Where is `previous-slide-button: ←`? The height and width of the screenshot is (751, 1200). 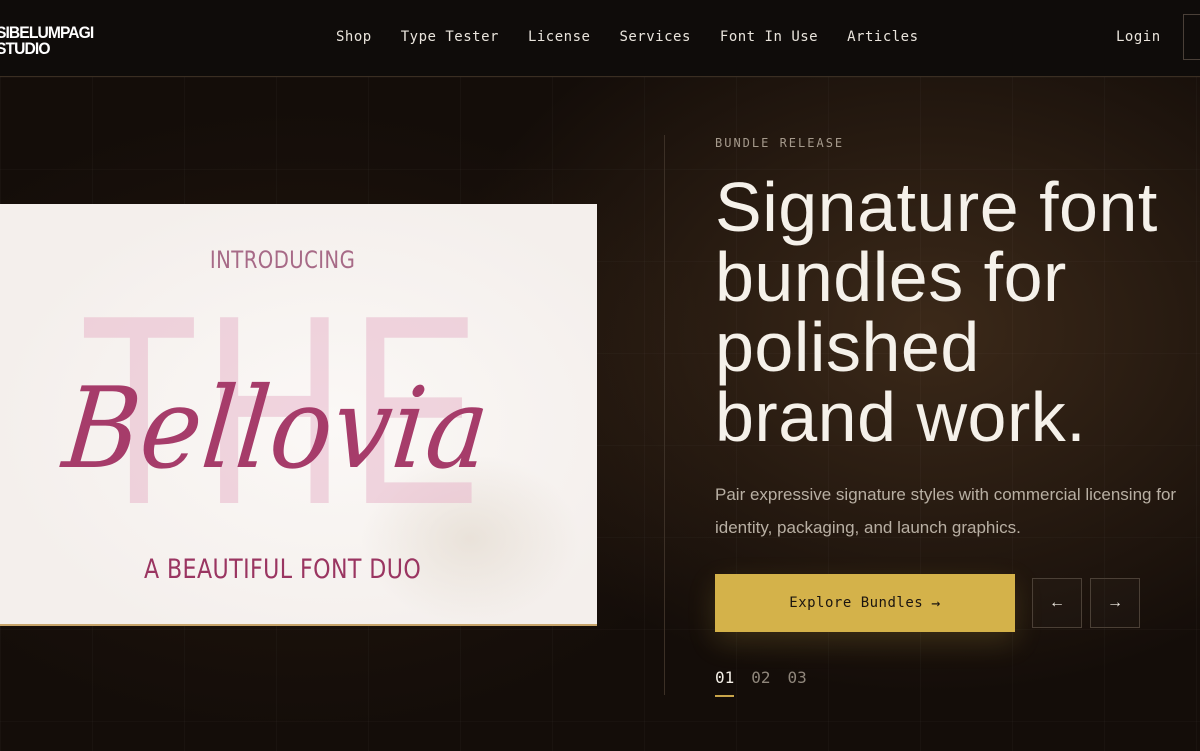 previous-slide-button: ← is located at coordinates (1057, 603).